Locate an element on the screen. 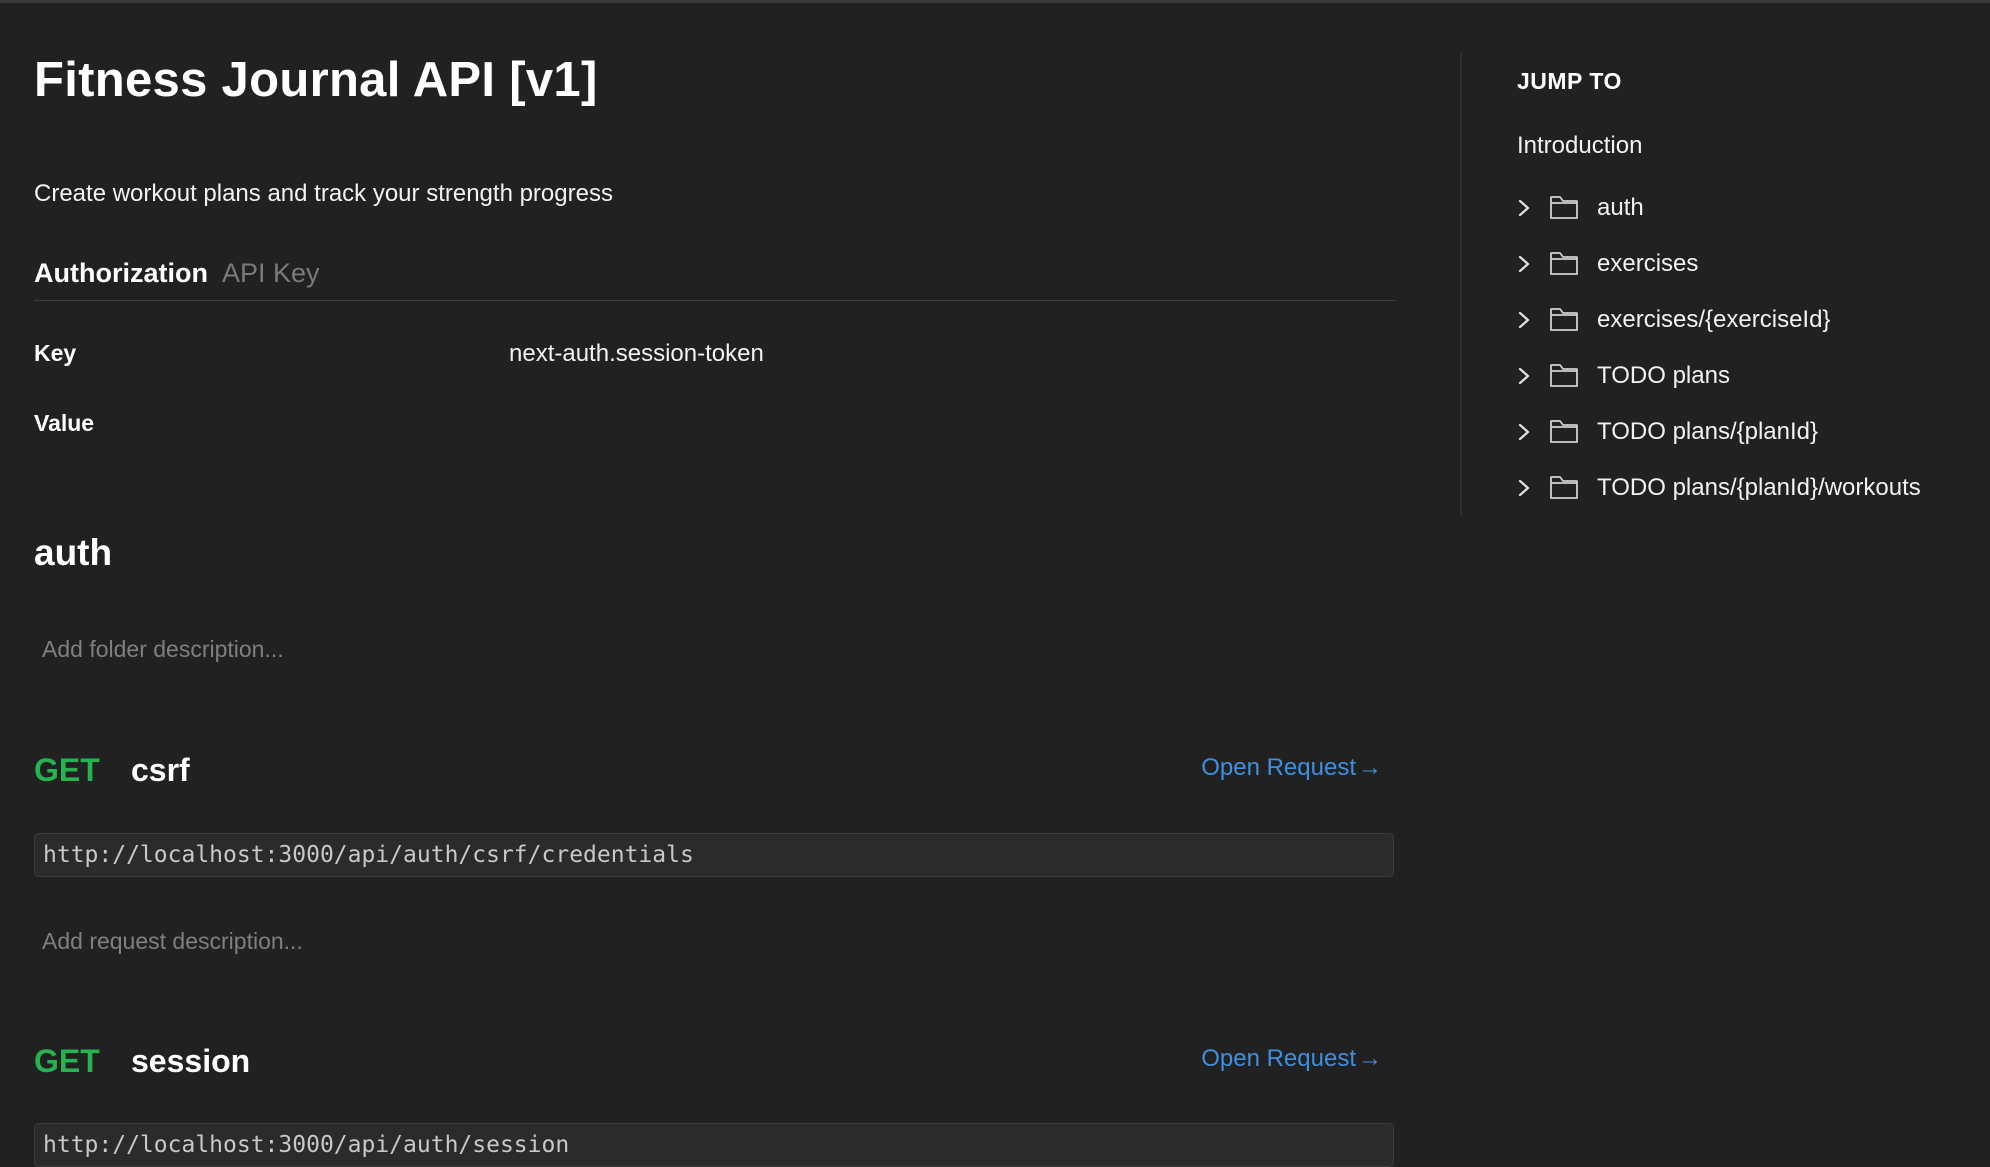 This screenshot has height=1167, width=1990. jump-item-label: exercises is located at coordinates (1648, 263).